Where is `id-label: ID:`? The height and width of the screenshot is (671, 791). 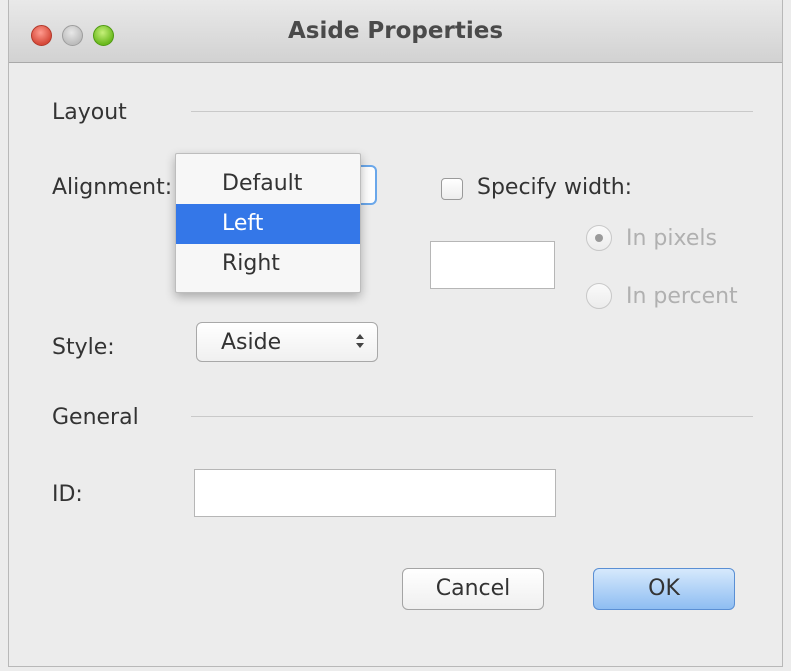 id-label: ID: is located at coordinates (67, 494).